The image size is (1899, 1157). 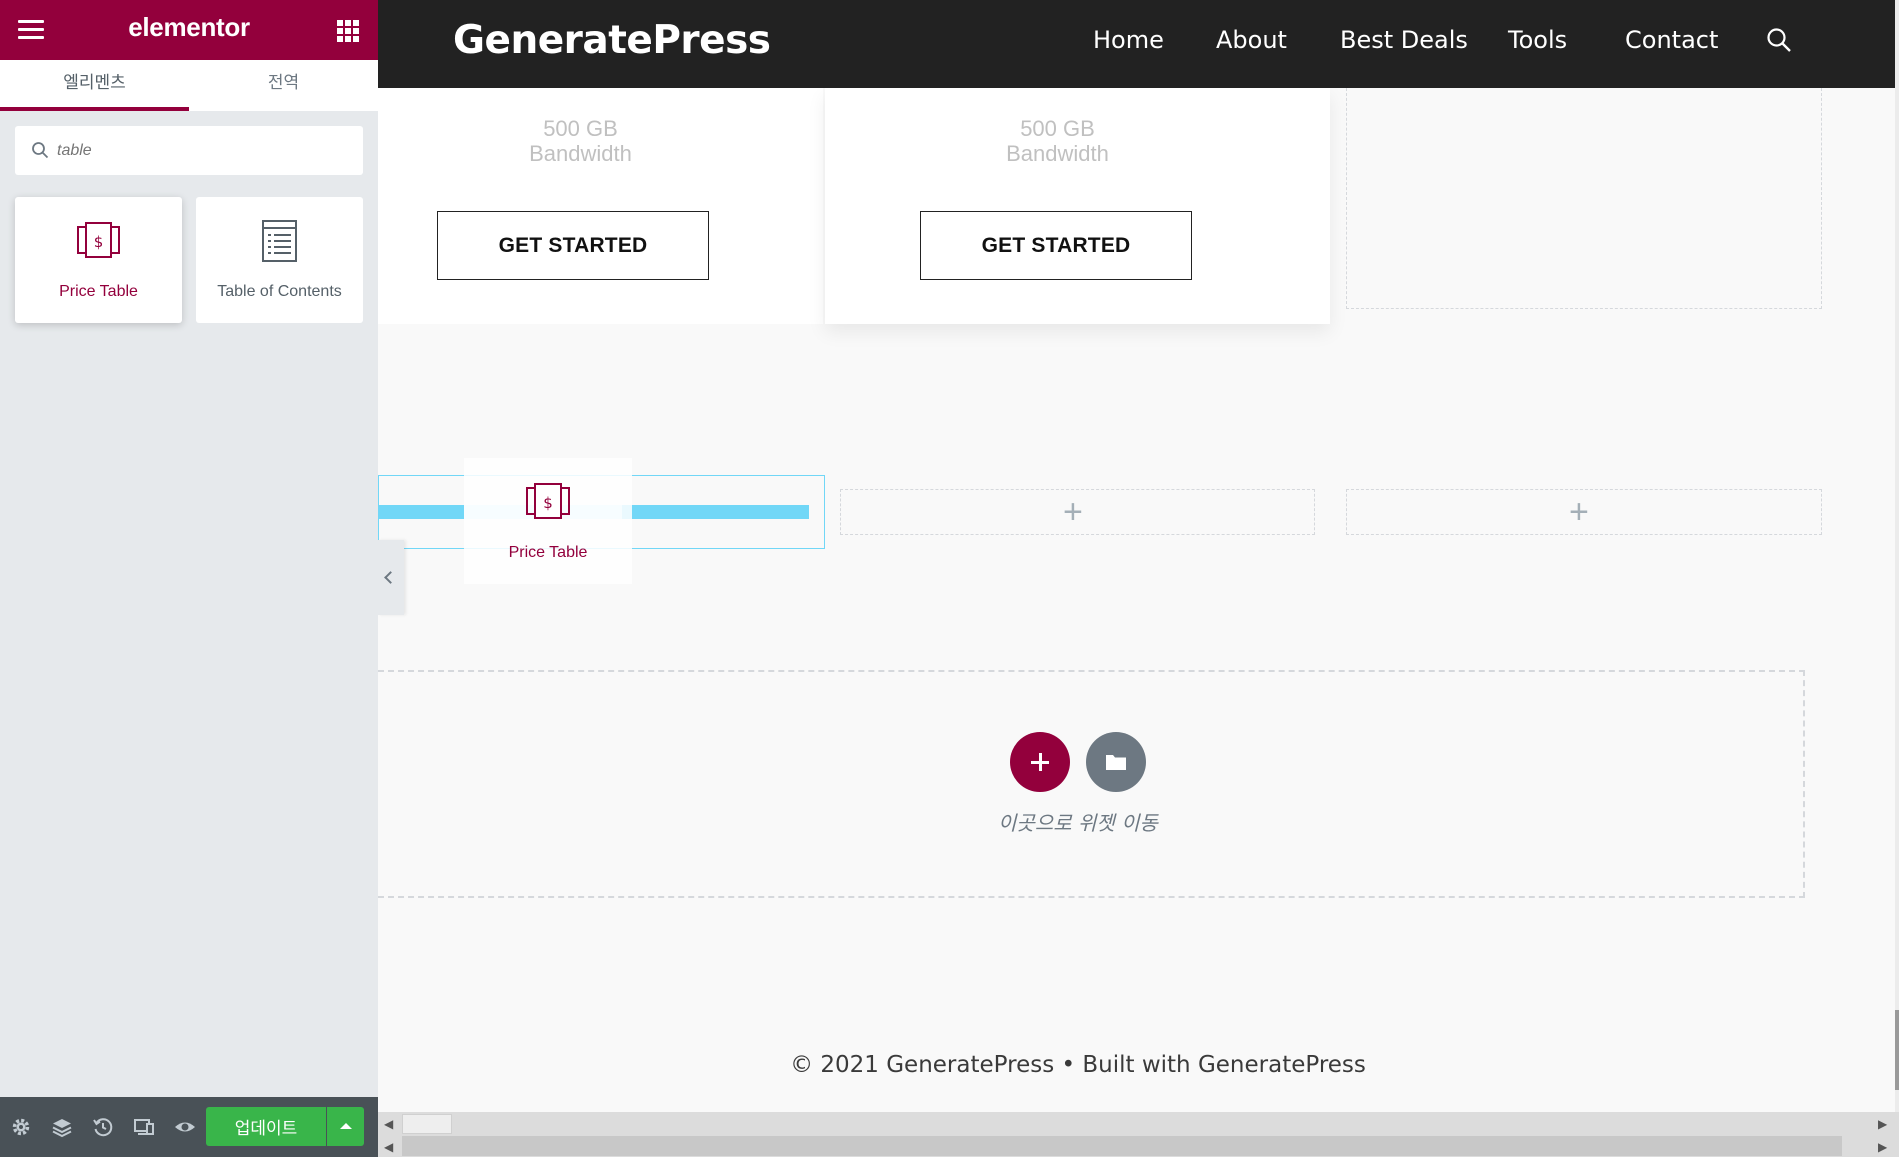 I want to click on responsive-icon, so click(x=144, y=1127).